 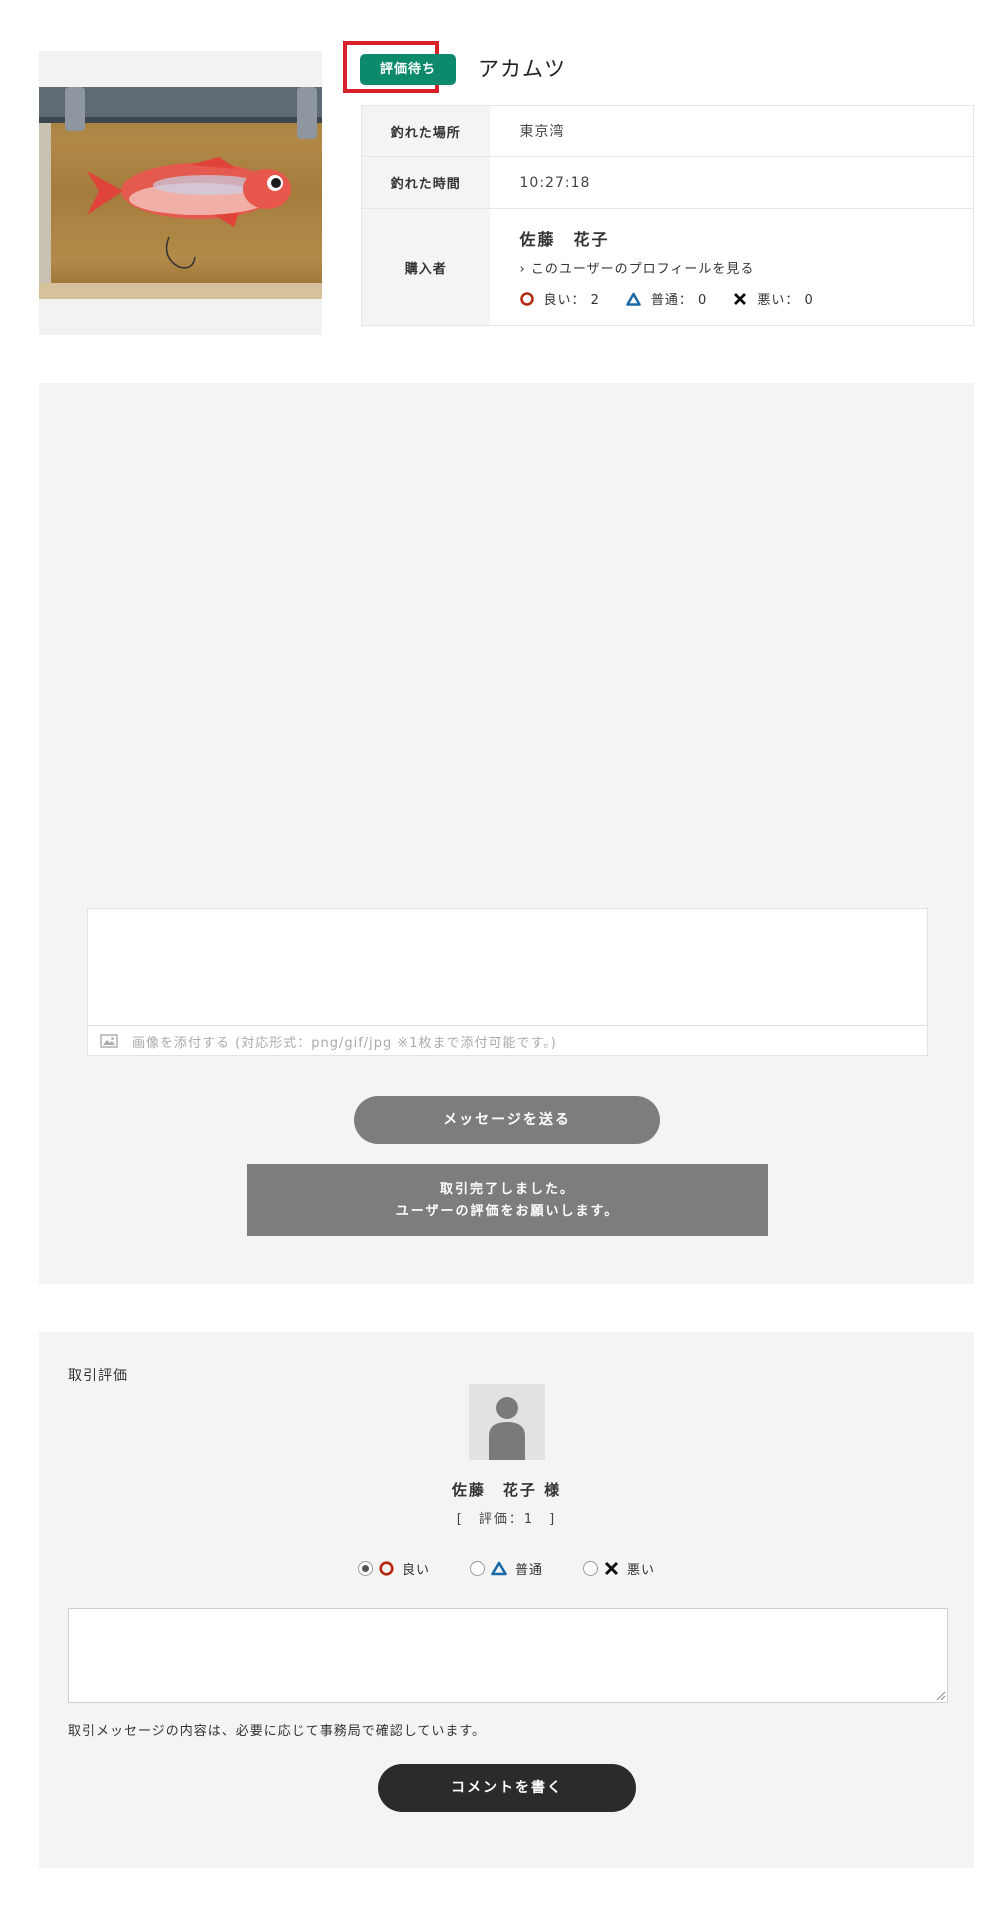 What do you see at coordinates (731, 182) in the screenshot?
I see `time-value: 10:27:18` at bounding box center [731, 182].